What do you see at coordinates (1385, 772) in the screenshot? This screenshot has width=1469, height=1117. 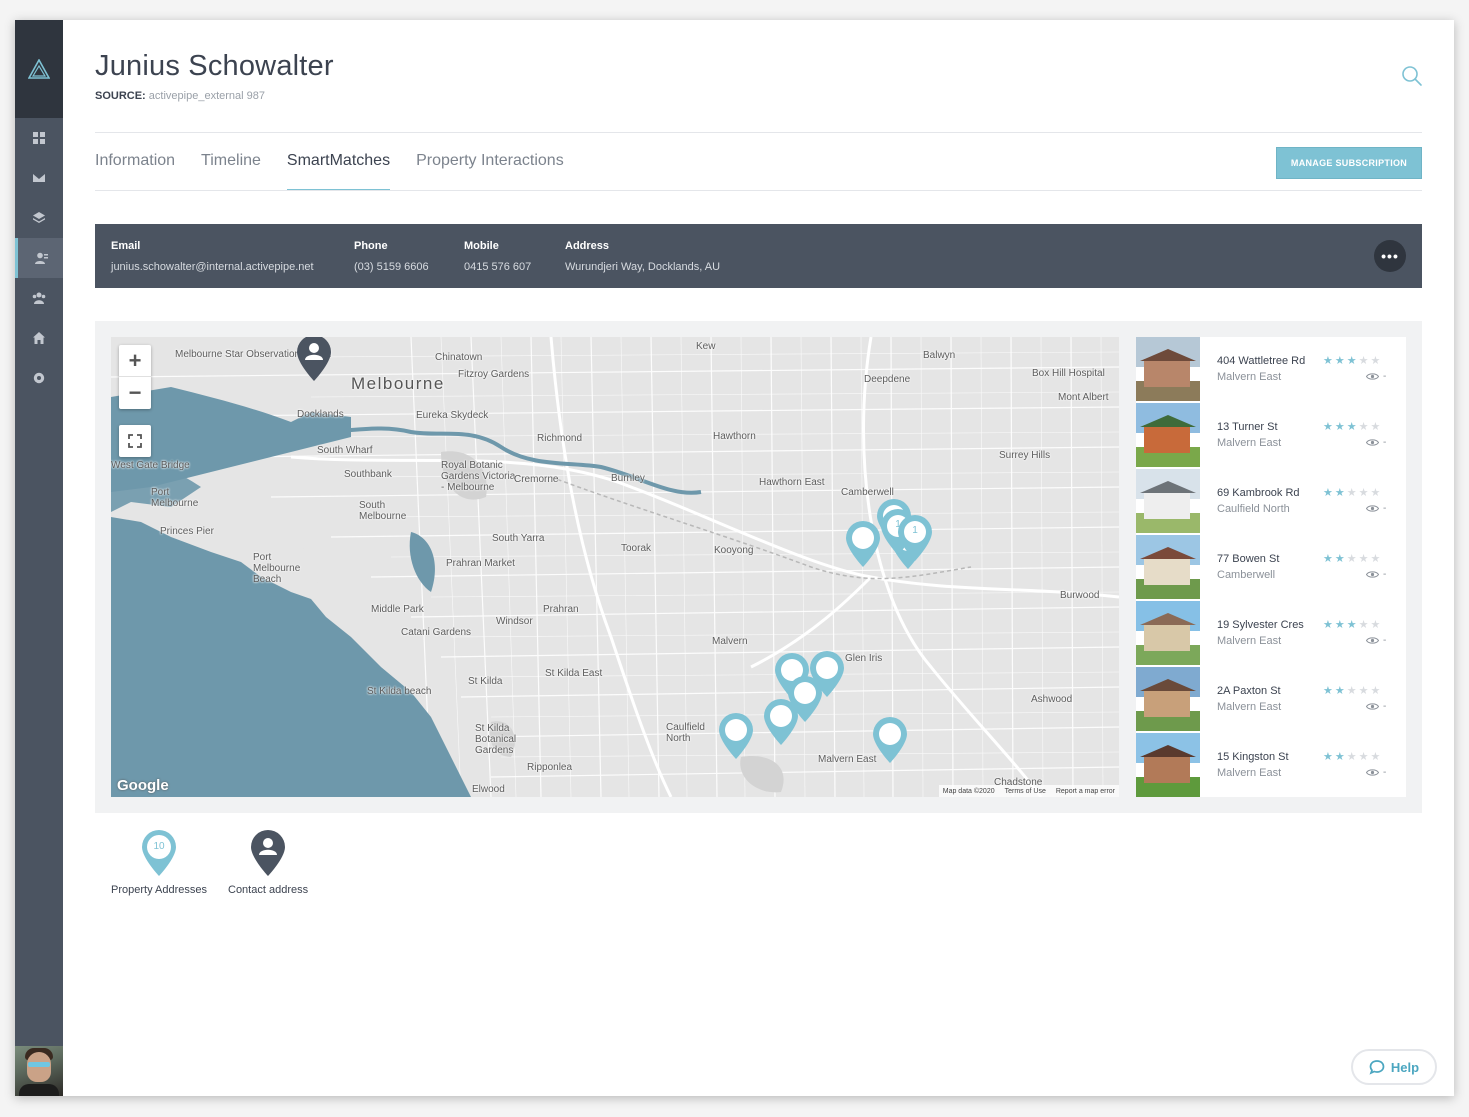 I see `views-count: -` at bounding box center [1385, 772].